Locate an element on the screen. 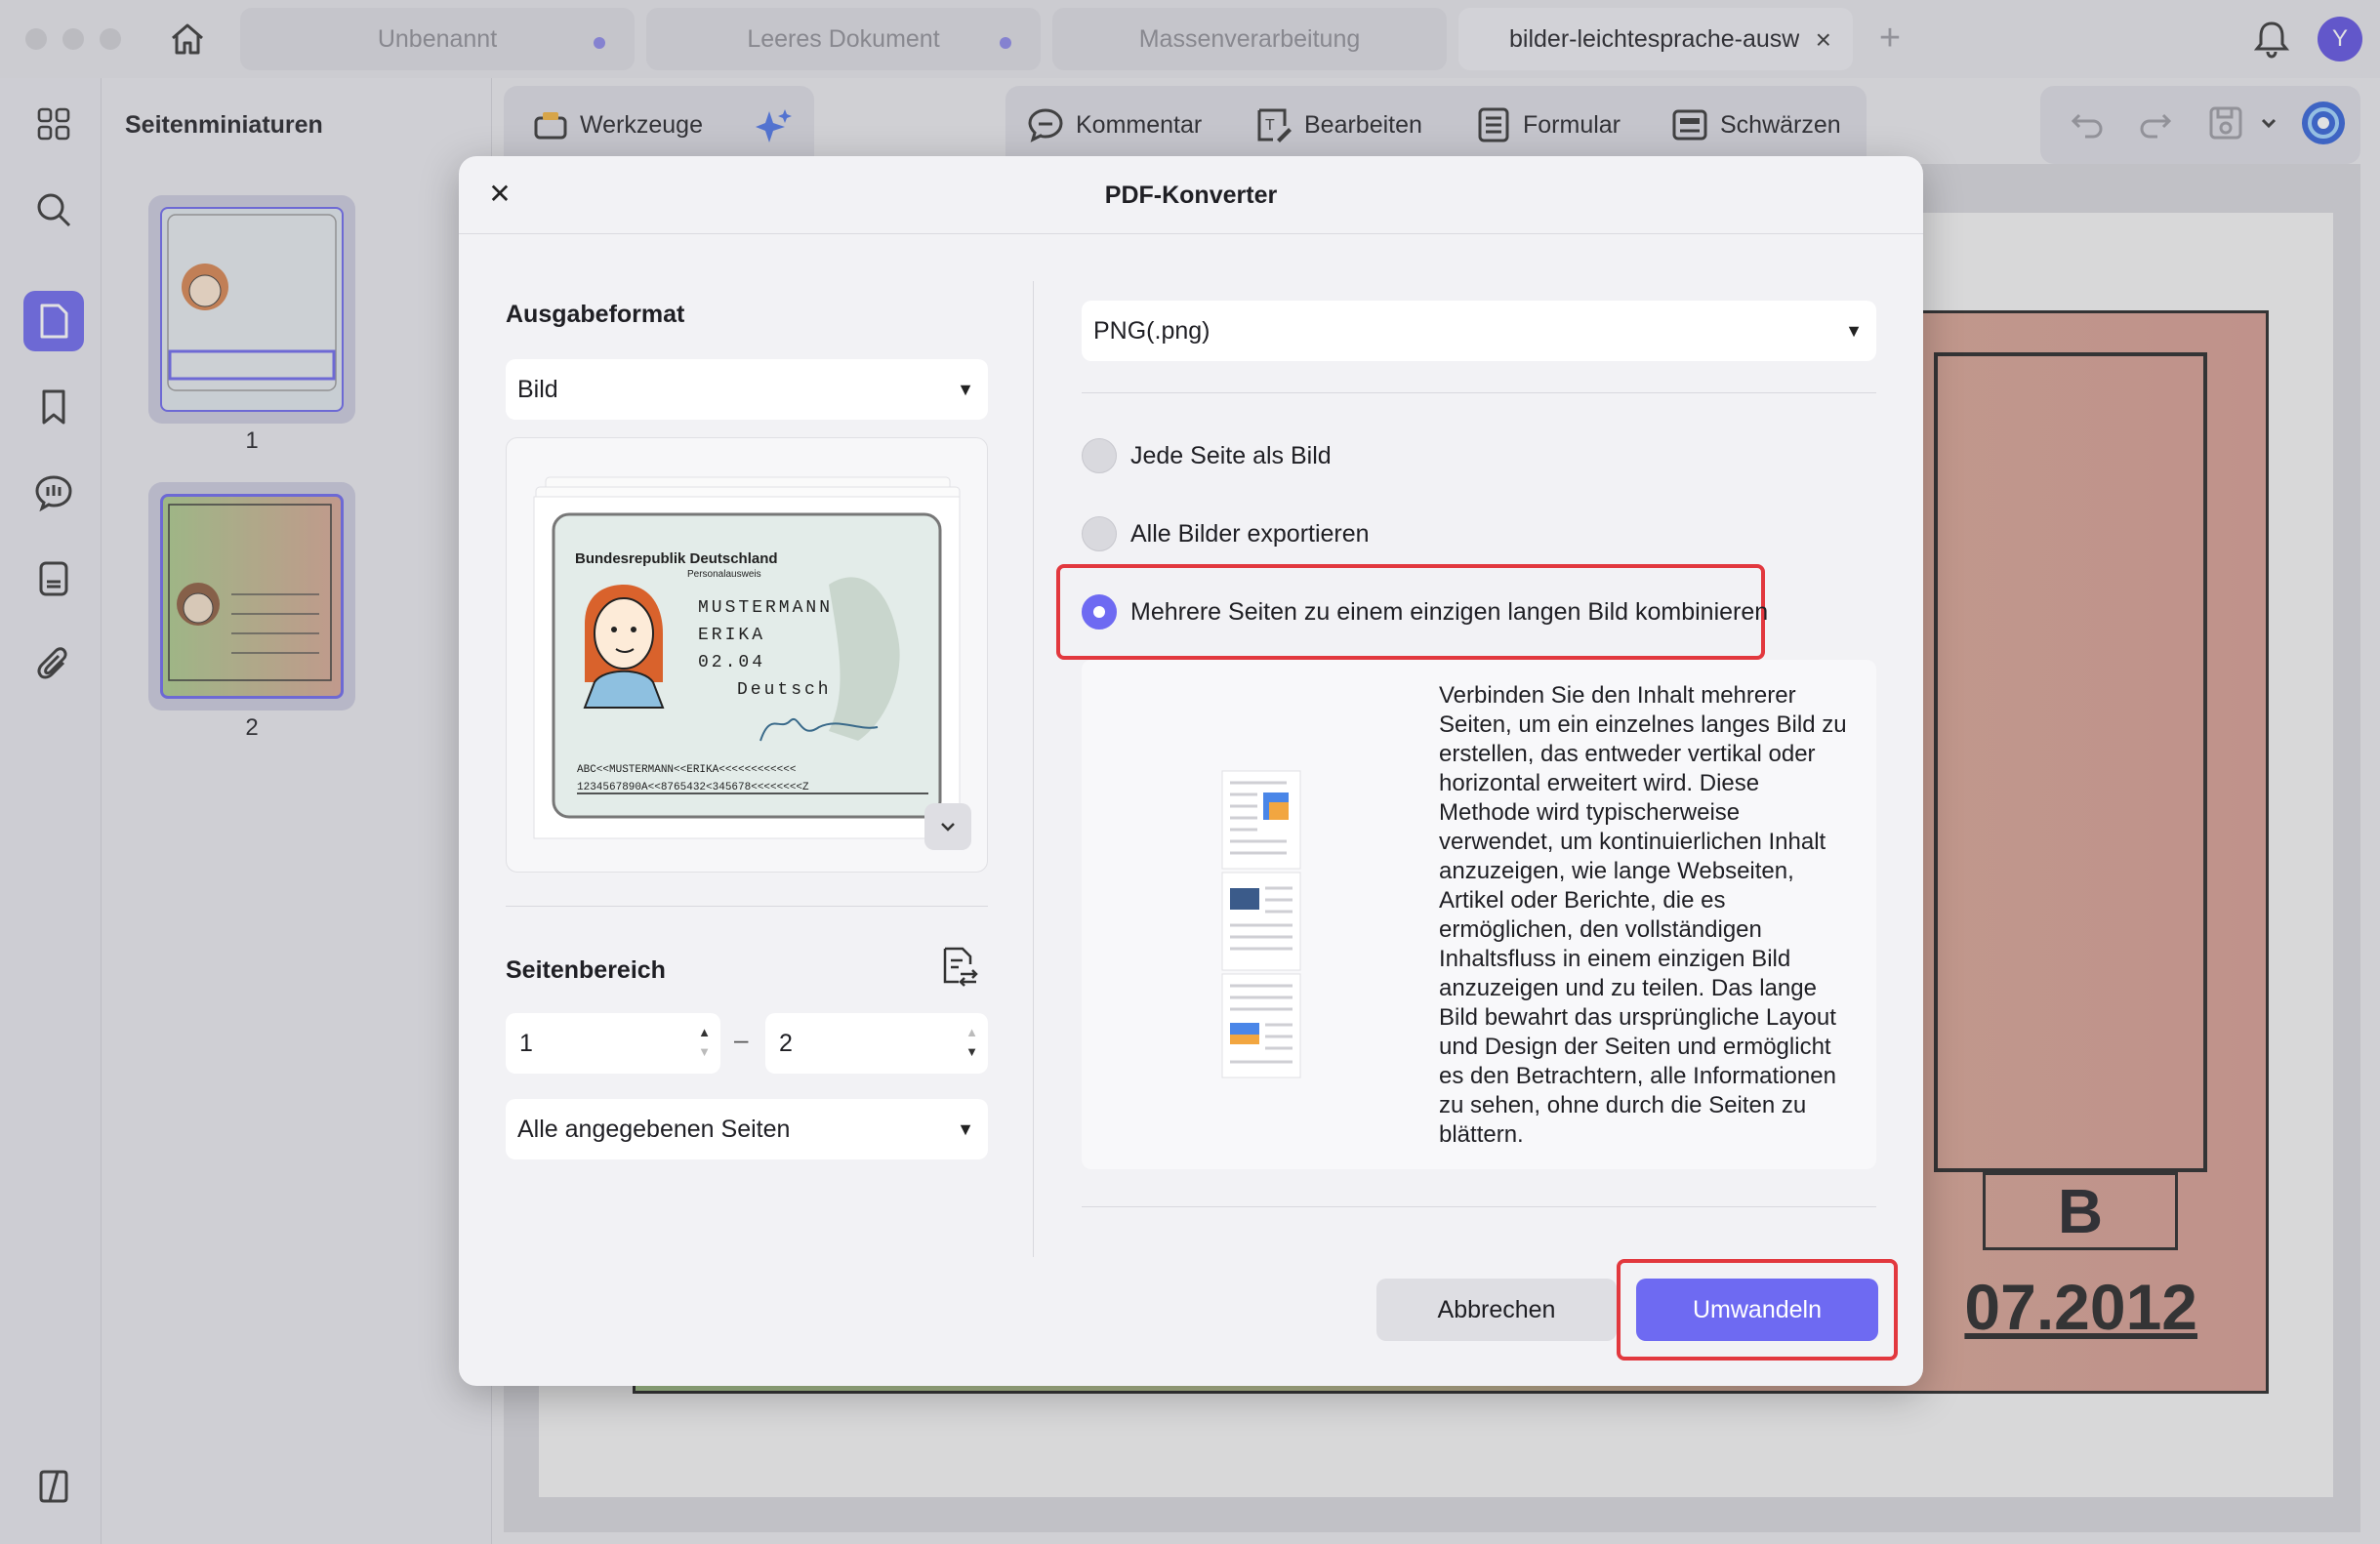  preview-subheader: Personalausweis is located at coordinates (724, 574).